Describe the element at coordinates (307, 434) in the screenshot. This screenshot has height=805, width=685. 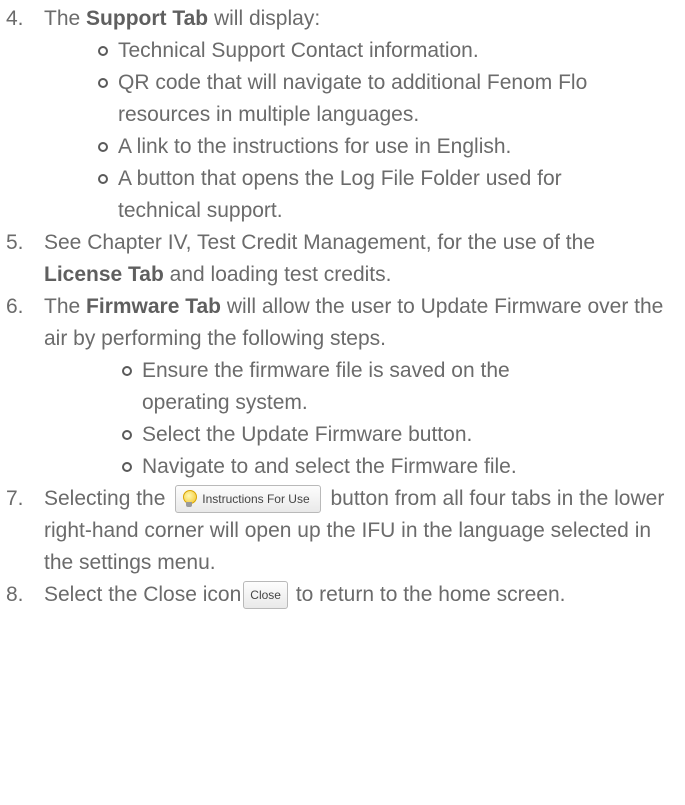
I see `bullet-text: Select the Update Firmware button.` at that location.